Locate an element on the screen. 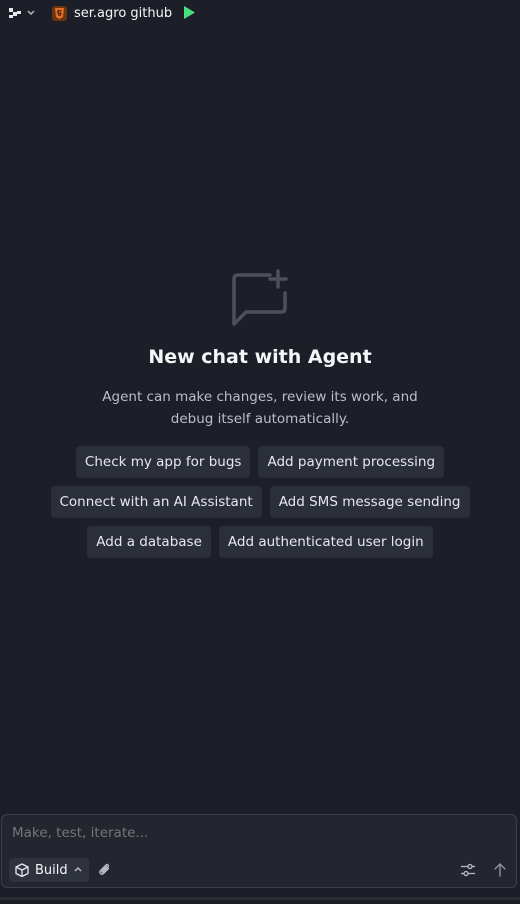 Image resolution: width=520 pixels, height=904 pixels. suggestion-database: Add a database is located at coordinates (149, 542).